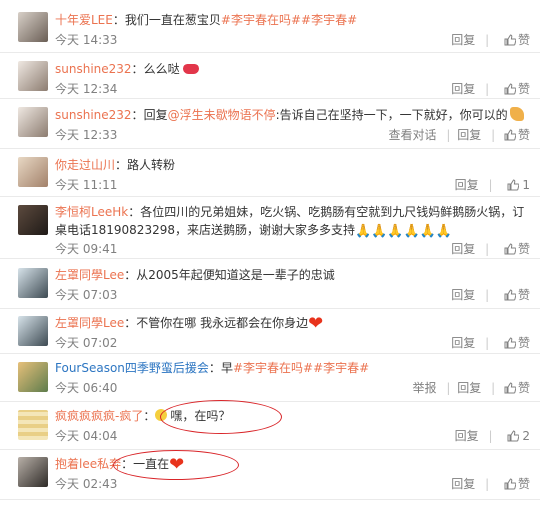 The image size is (540, 506). Describe the element at coordinates (91, 212) in the screenshot. I see `username-link: 李恒柯LeeHk` at that location.